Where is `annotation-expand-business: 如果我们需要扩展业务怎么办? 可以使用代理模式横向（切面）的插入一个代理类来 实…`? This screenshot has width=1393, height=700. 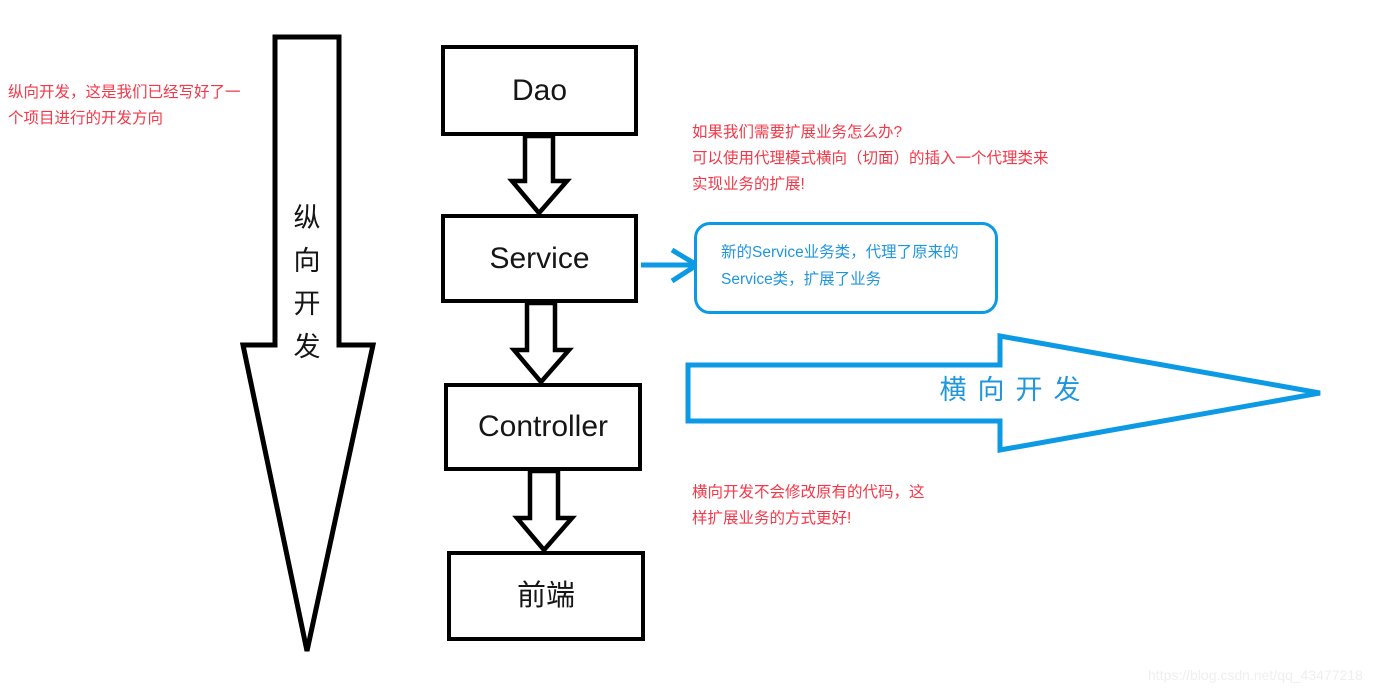
annotation-expand-business: 如果我们需要扩展业务怎么办? 可以使用代理模式横向（切面）的插入一个代理类来 实… is located at coordinates (870, 158).